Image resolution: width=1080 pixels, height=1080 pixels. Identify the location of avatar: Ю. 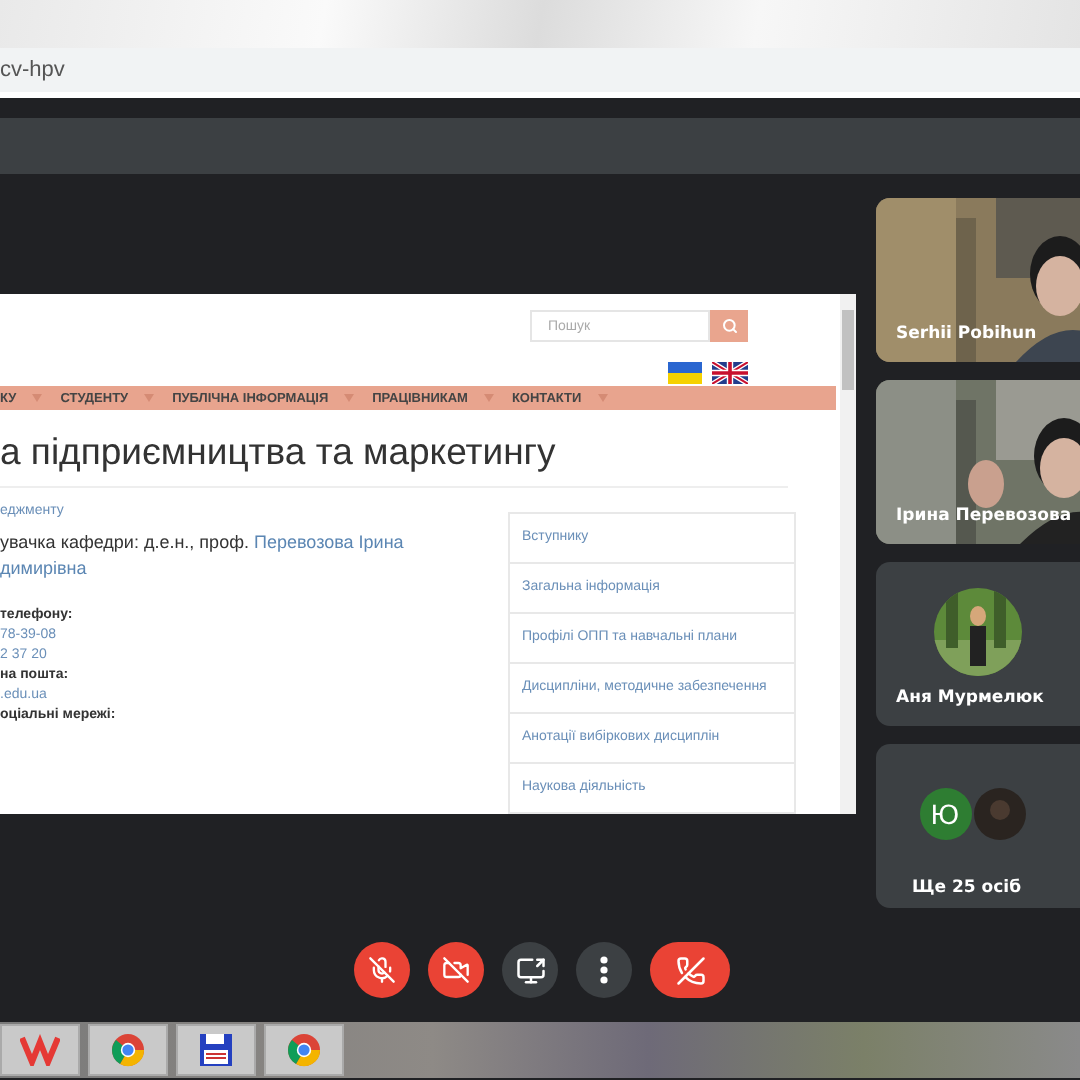
(945, 814).